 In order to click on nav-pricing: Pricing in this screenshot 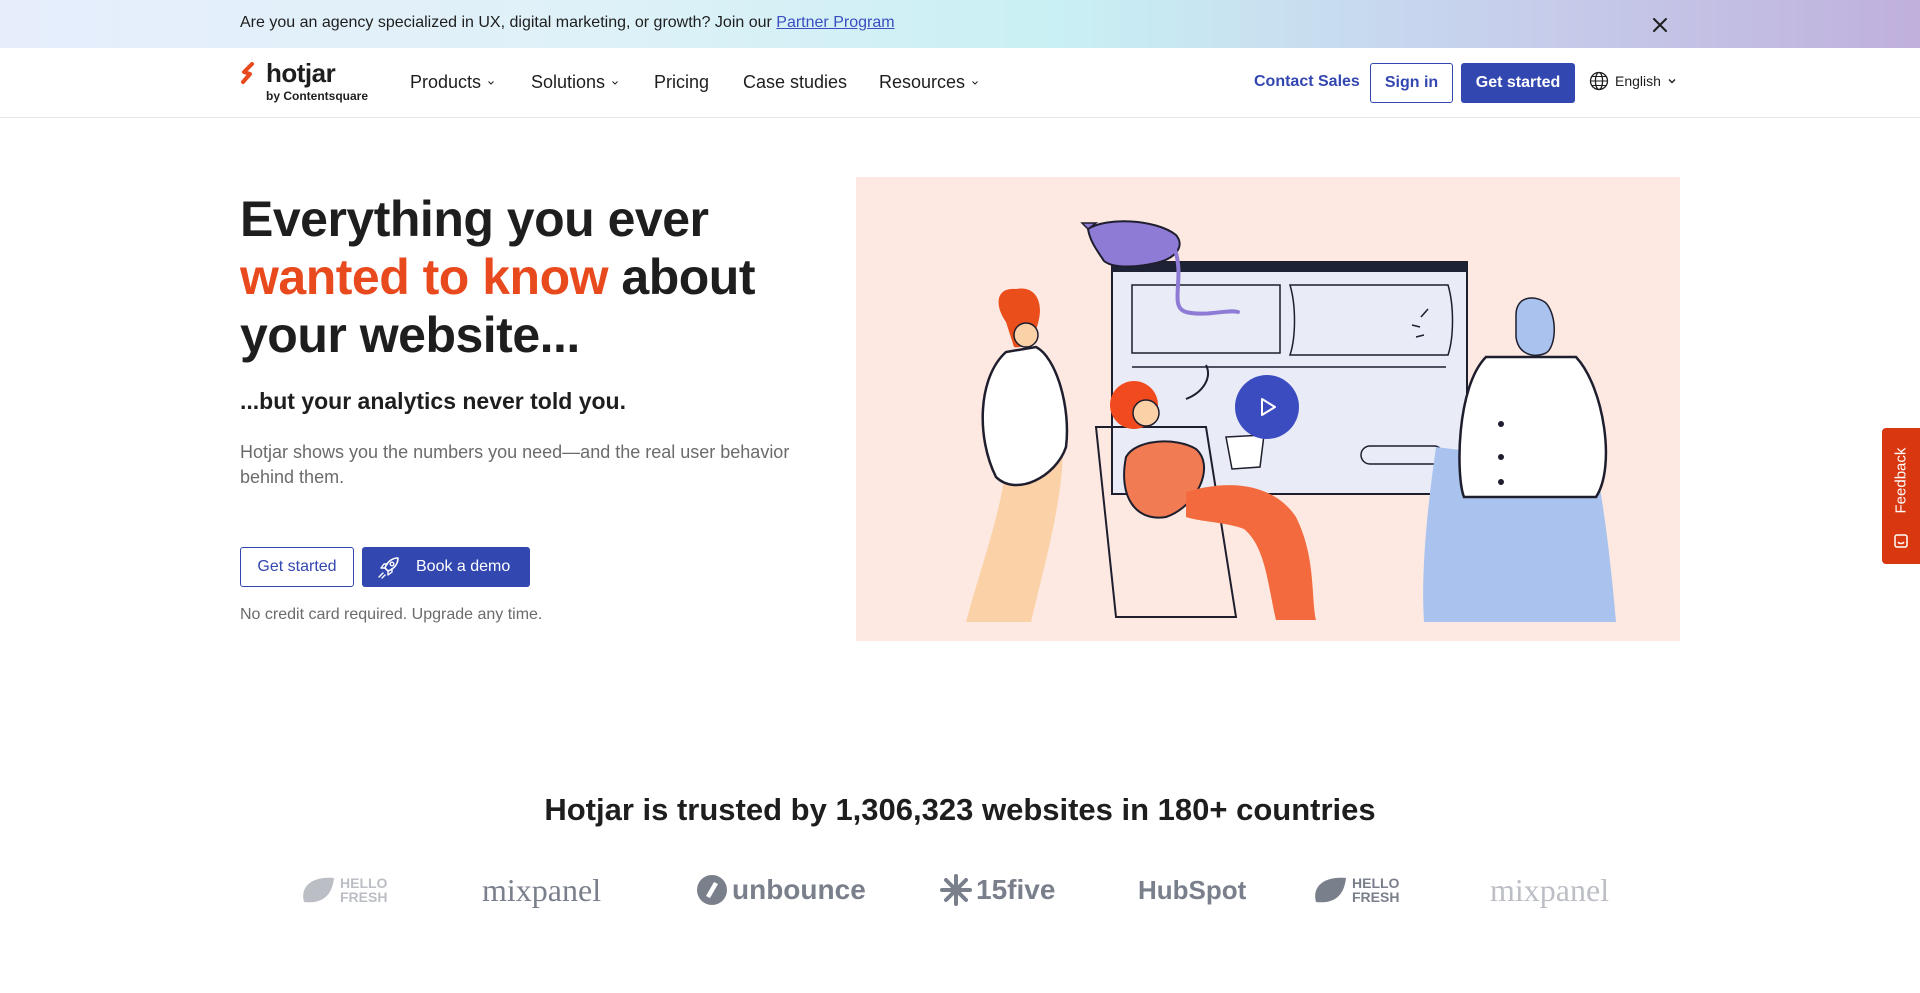, I will do `click(681, 82)`.